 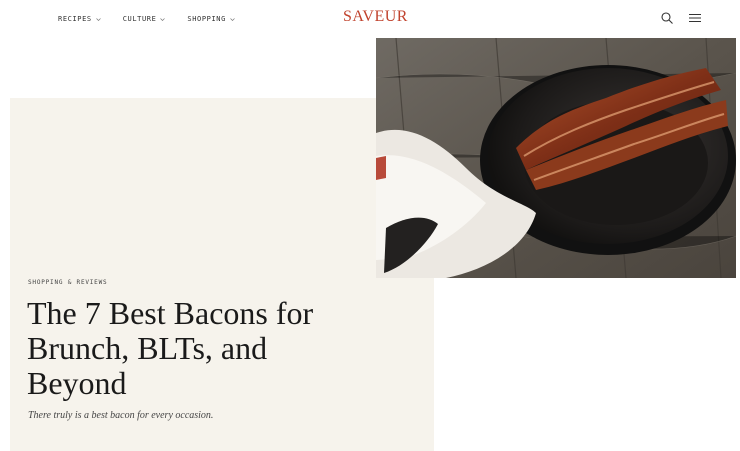 What do you see at coordinates (147, 348) in the screenshot?
I see `article-title-line: Brunch, BLTs, and` at bounding box center [147, 348].